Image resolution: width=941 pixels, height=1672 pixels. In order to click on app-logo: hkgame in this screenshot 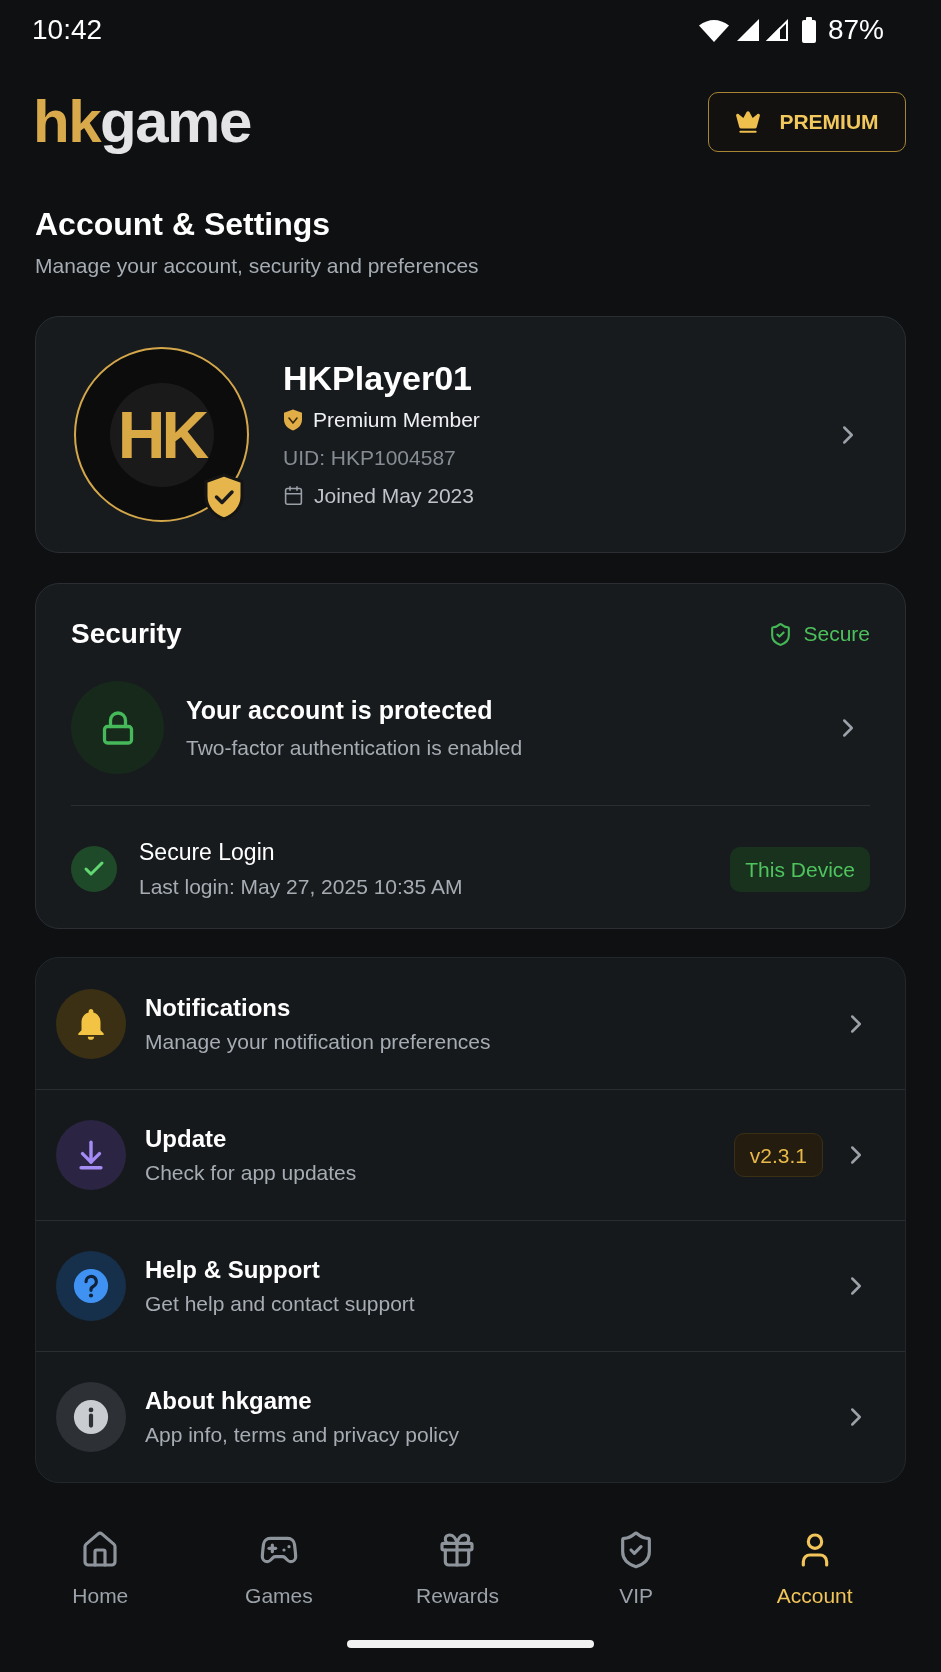, I will do `click(142, 122)`.